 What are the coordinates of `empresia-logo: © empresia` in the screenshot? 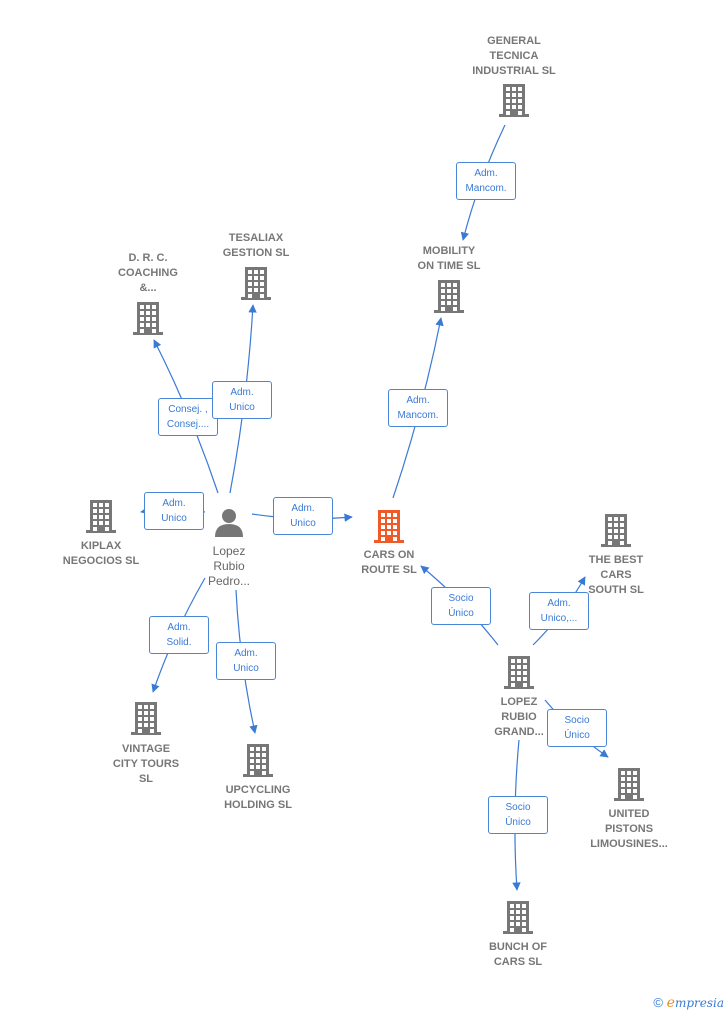 It's located at (688, 1003).